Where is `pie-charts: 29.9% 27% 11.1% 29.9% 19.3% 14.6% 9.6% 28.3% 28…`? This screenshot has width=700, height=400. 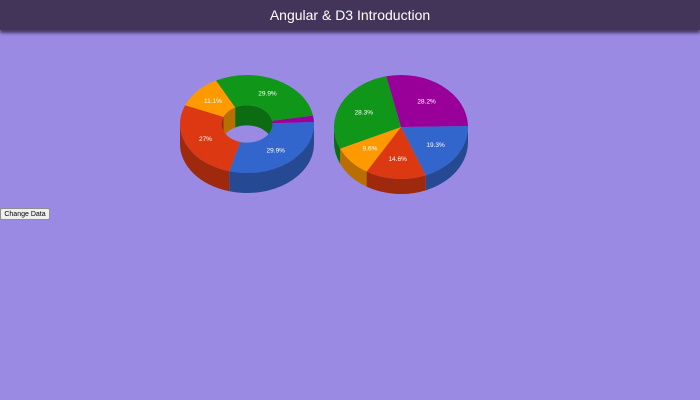 pie-charts: 29.9% 27% 11.1% 29.9% 19.3% 14.6% 9.6% 28.3% 28… is located at coordinates (323, 134).